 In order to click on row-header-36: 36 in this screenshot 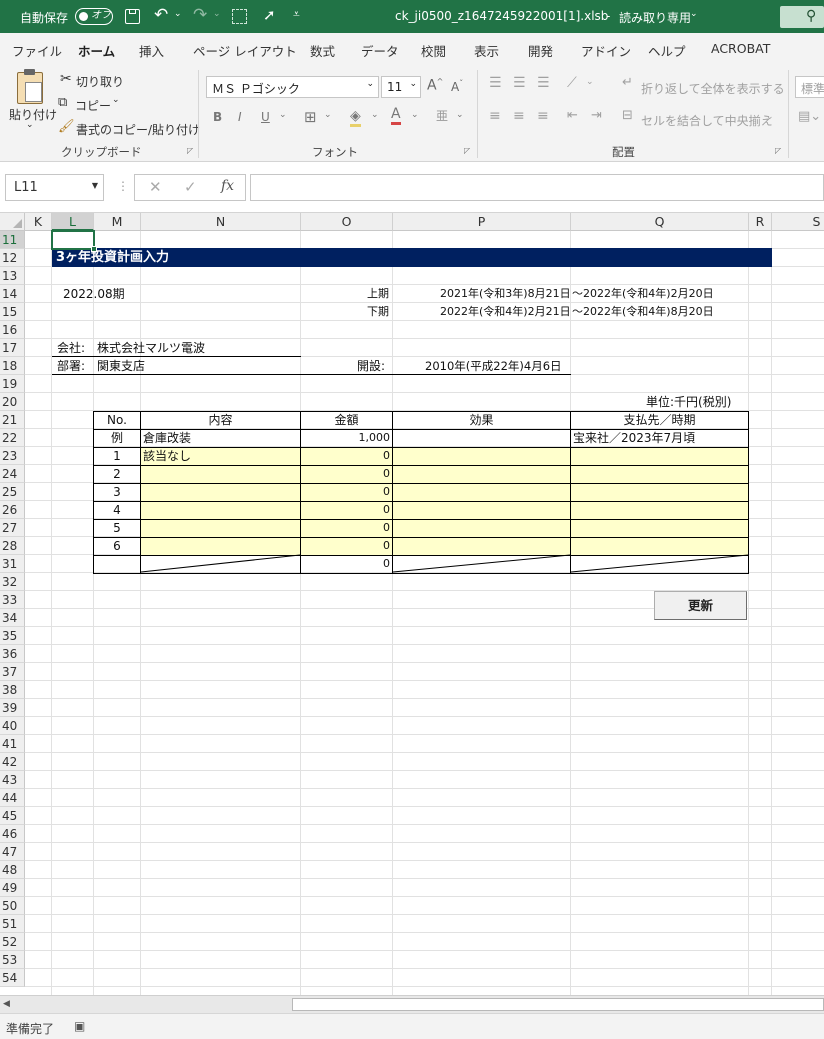, I will do `click(12, 654)`.